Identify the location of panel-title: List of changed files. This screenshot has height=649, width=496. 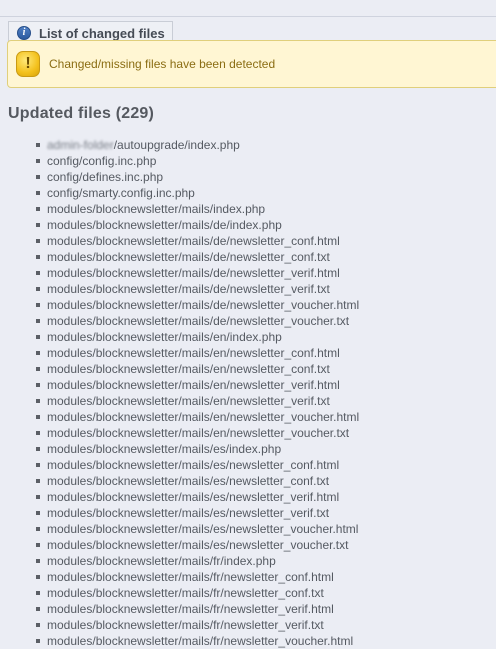
(102, 33).